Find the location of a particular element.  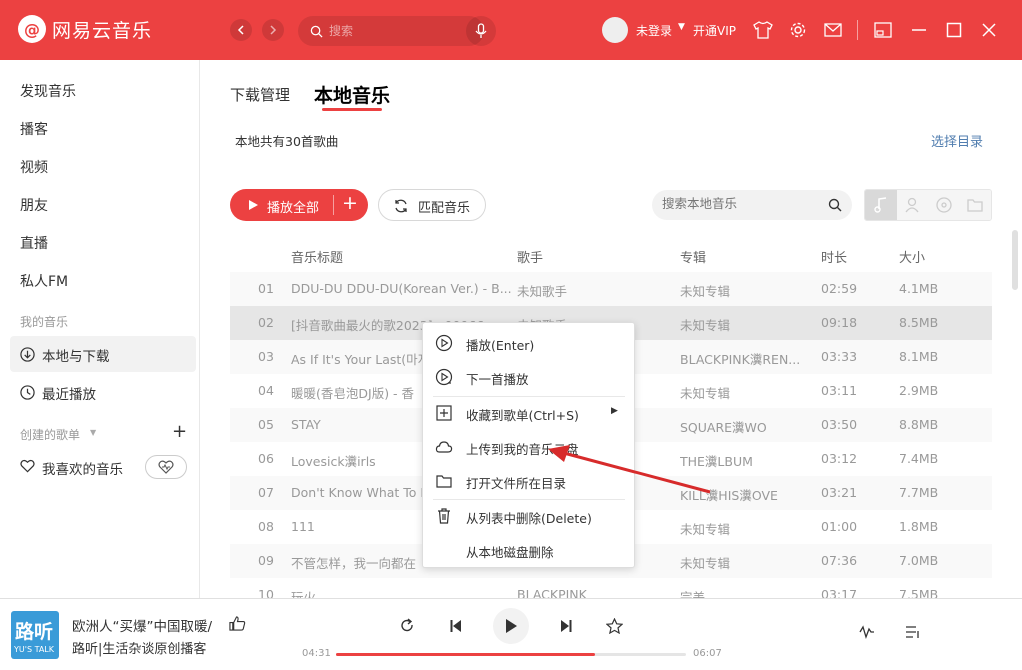

column-header-album: 专辑 is located at coordinates (693, 256).